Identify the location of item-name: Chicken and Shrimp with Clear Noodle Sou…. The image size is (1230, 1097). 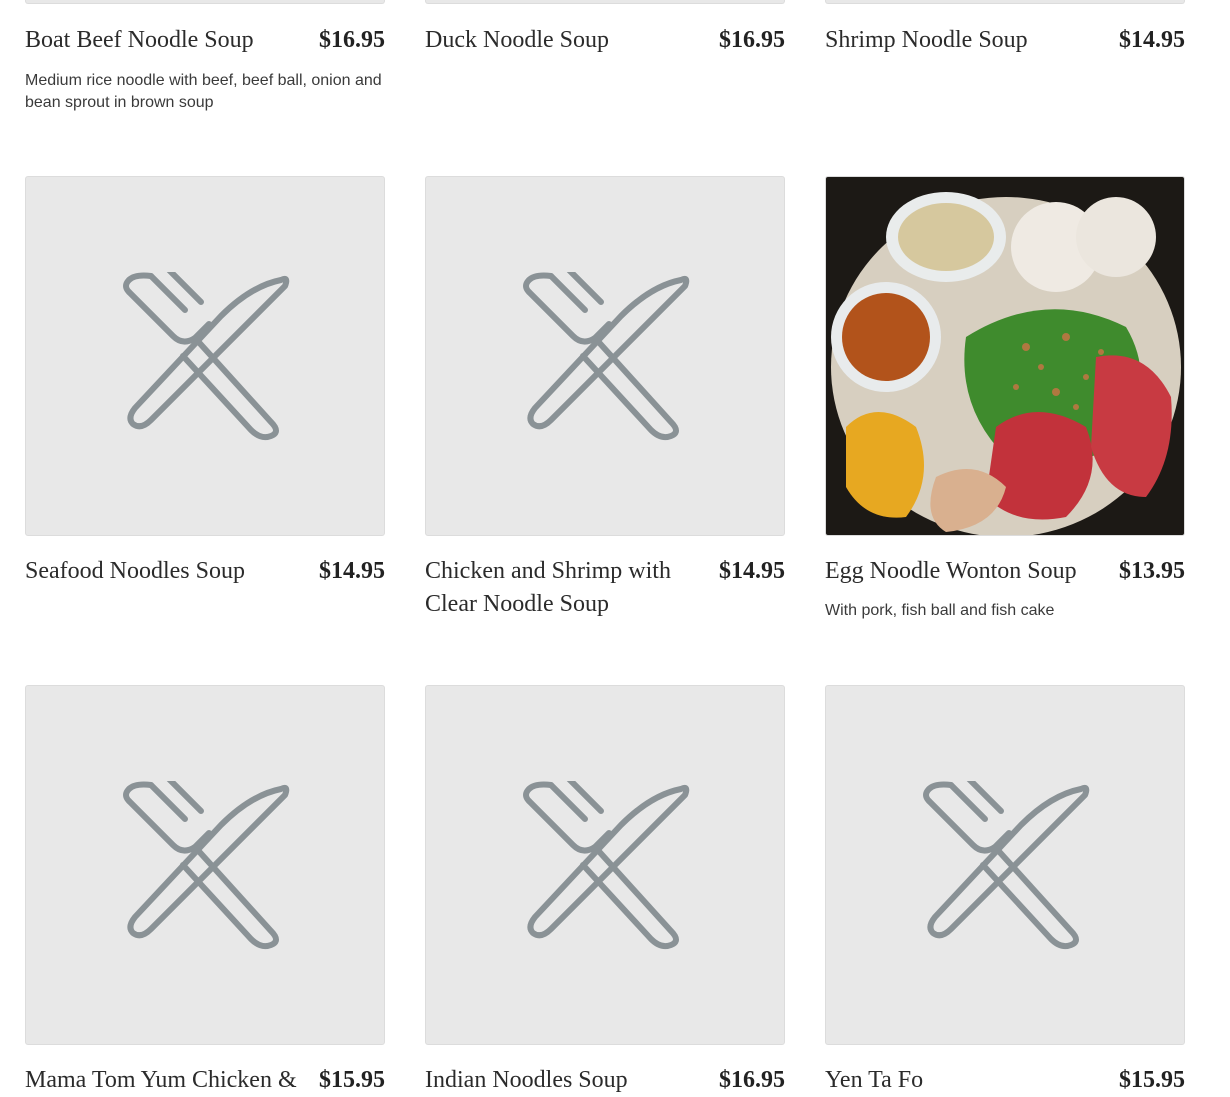
(556, 588).